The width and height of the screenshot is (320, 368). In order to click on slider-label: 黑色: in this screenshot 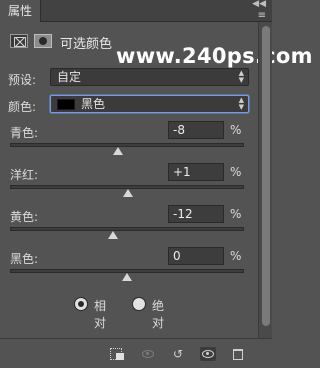, I will do `click(24, 259)`.